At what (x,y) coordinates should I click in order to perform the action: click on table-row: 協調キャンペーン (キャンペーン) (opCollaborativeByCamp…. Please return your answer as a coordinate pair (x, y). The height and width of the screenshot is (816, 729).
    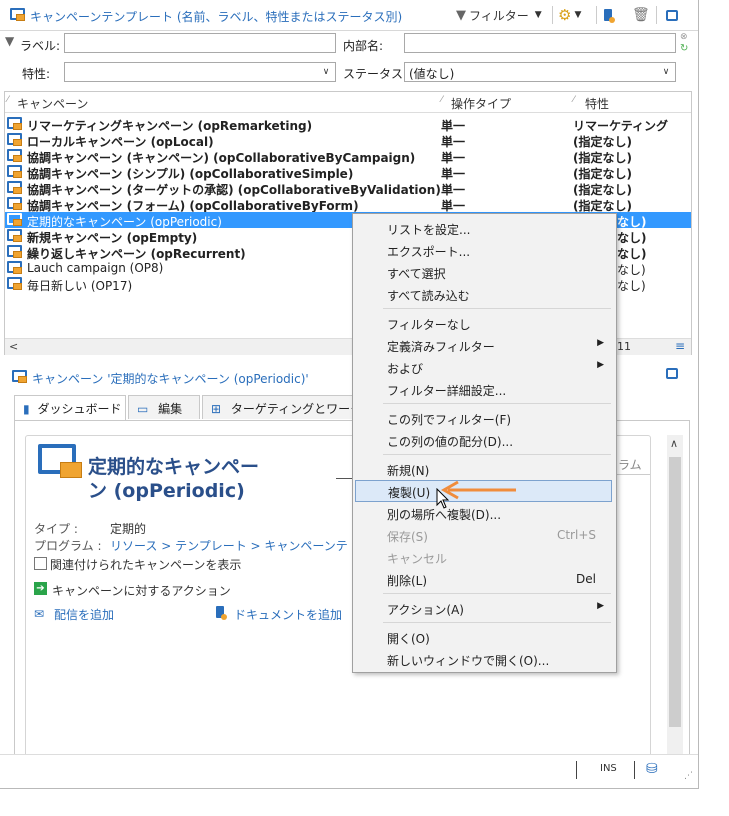
    Looking at the image, I should click on (348, 156).